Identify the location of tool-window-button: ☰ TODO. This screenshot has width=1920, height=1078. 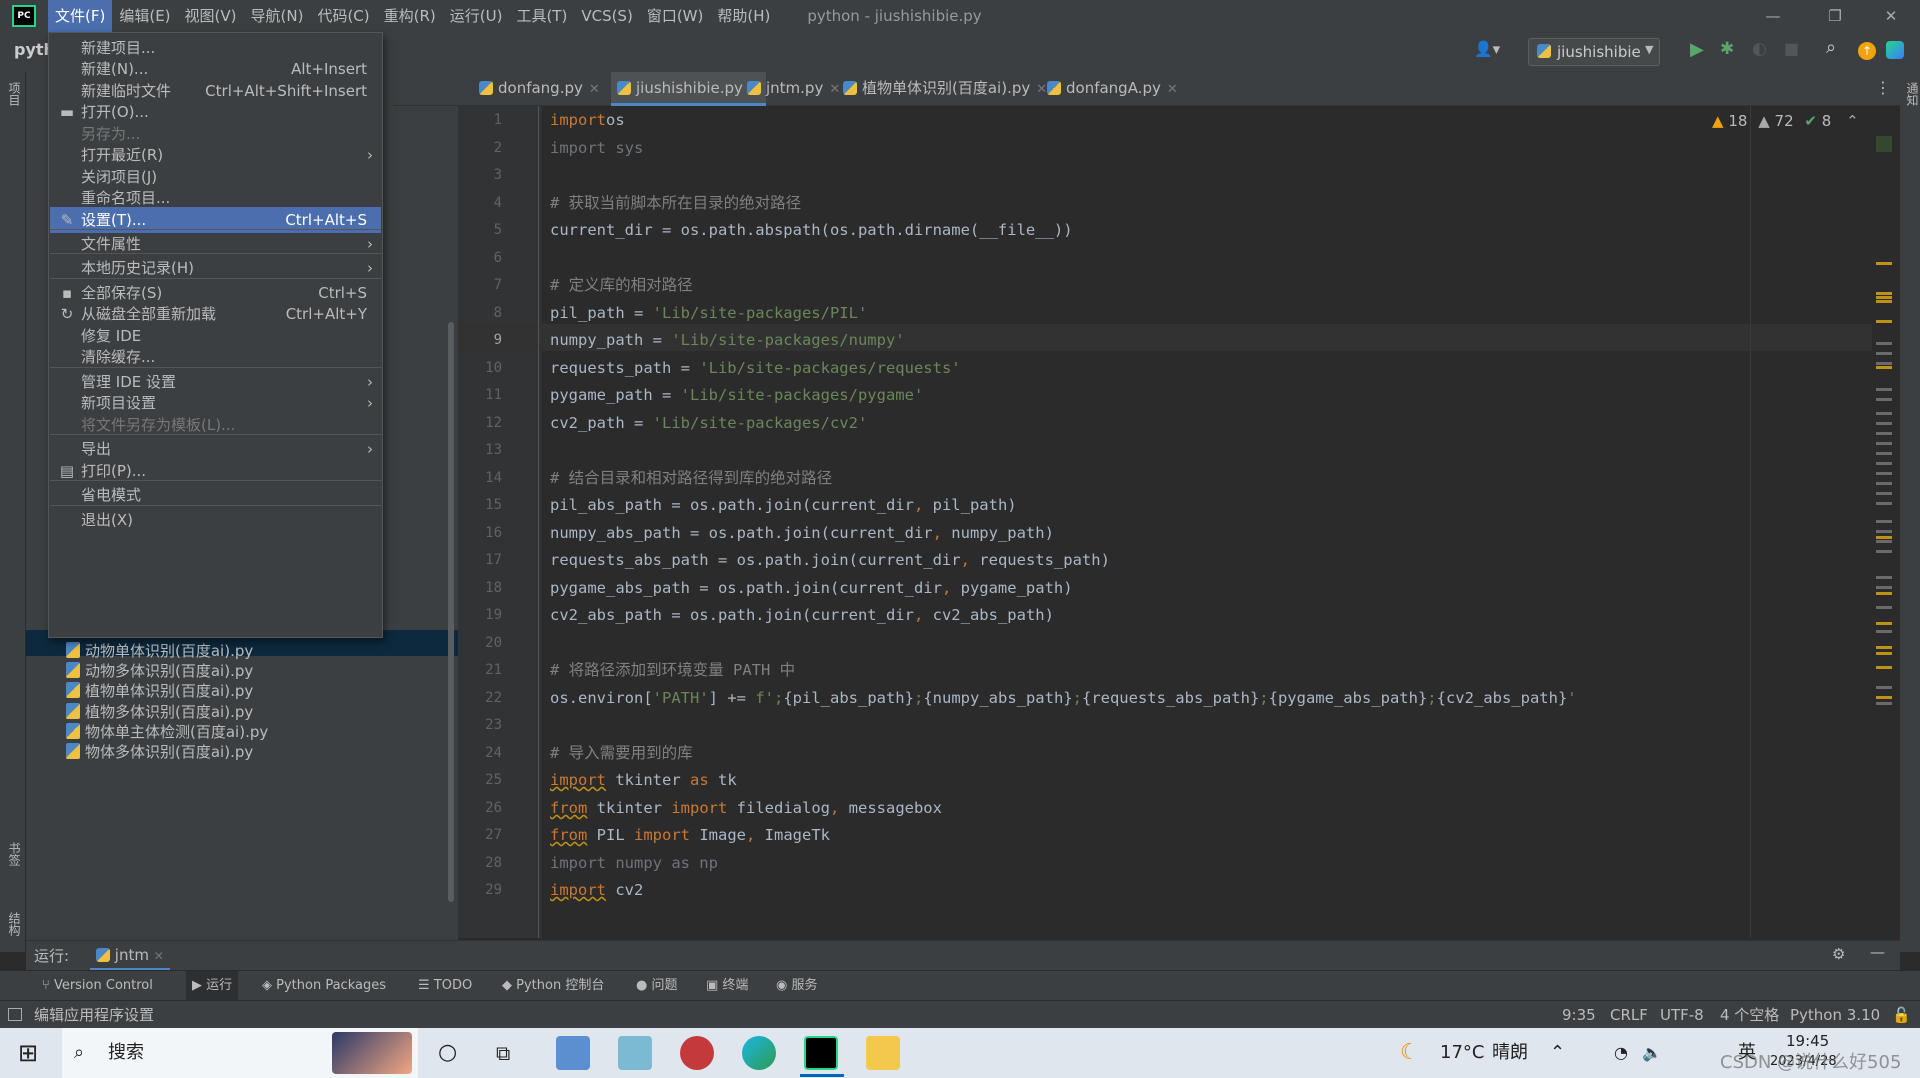
(445, 986).